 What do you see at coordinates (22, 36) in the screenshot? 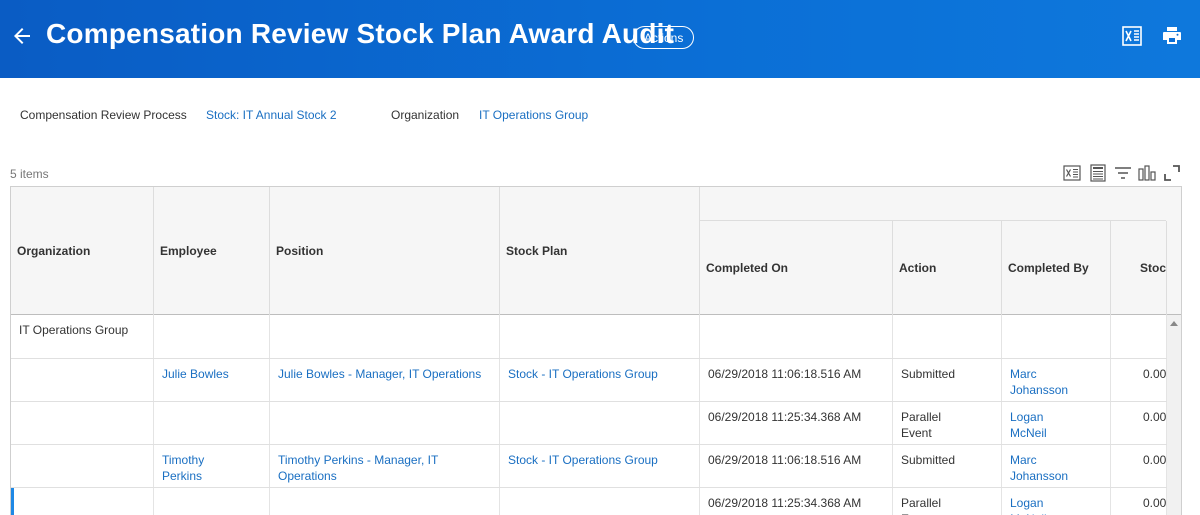
I see `back-arrow-icon` at bounding box center [22, 36].